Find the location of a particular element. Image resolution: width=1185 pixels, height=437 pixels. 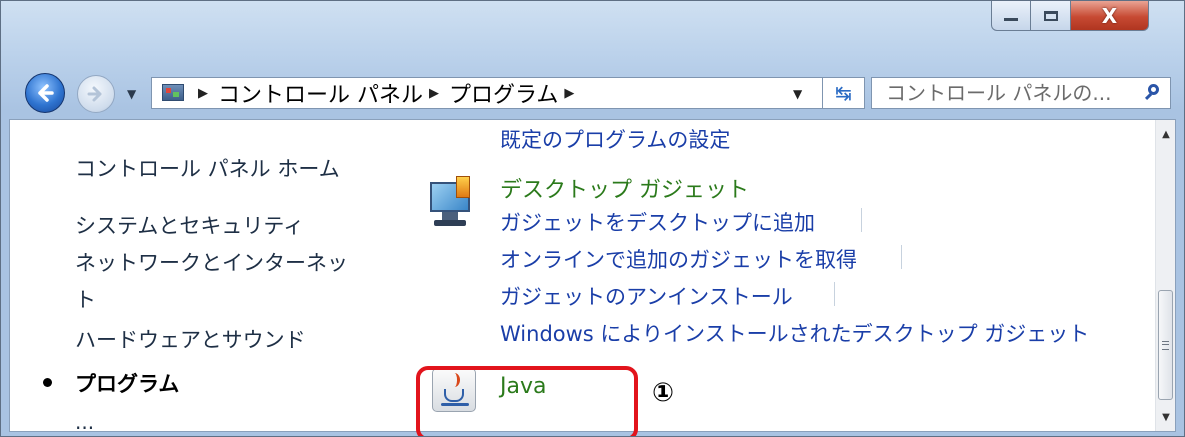

java-highlight-box is located at coordinates (527, 401).